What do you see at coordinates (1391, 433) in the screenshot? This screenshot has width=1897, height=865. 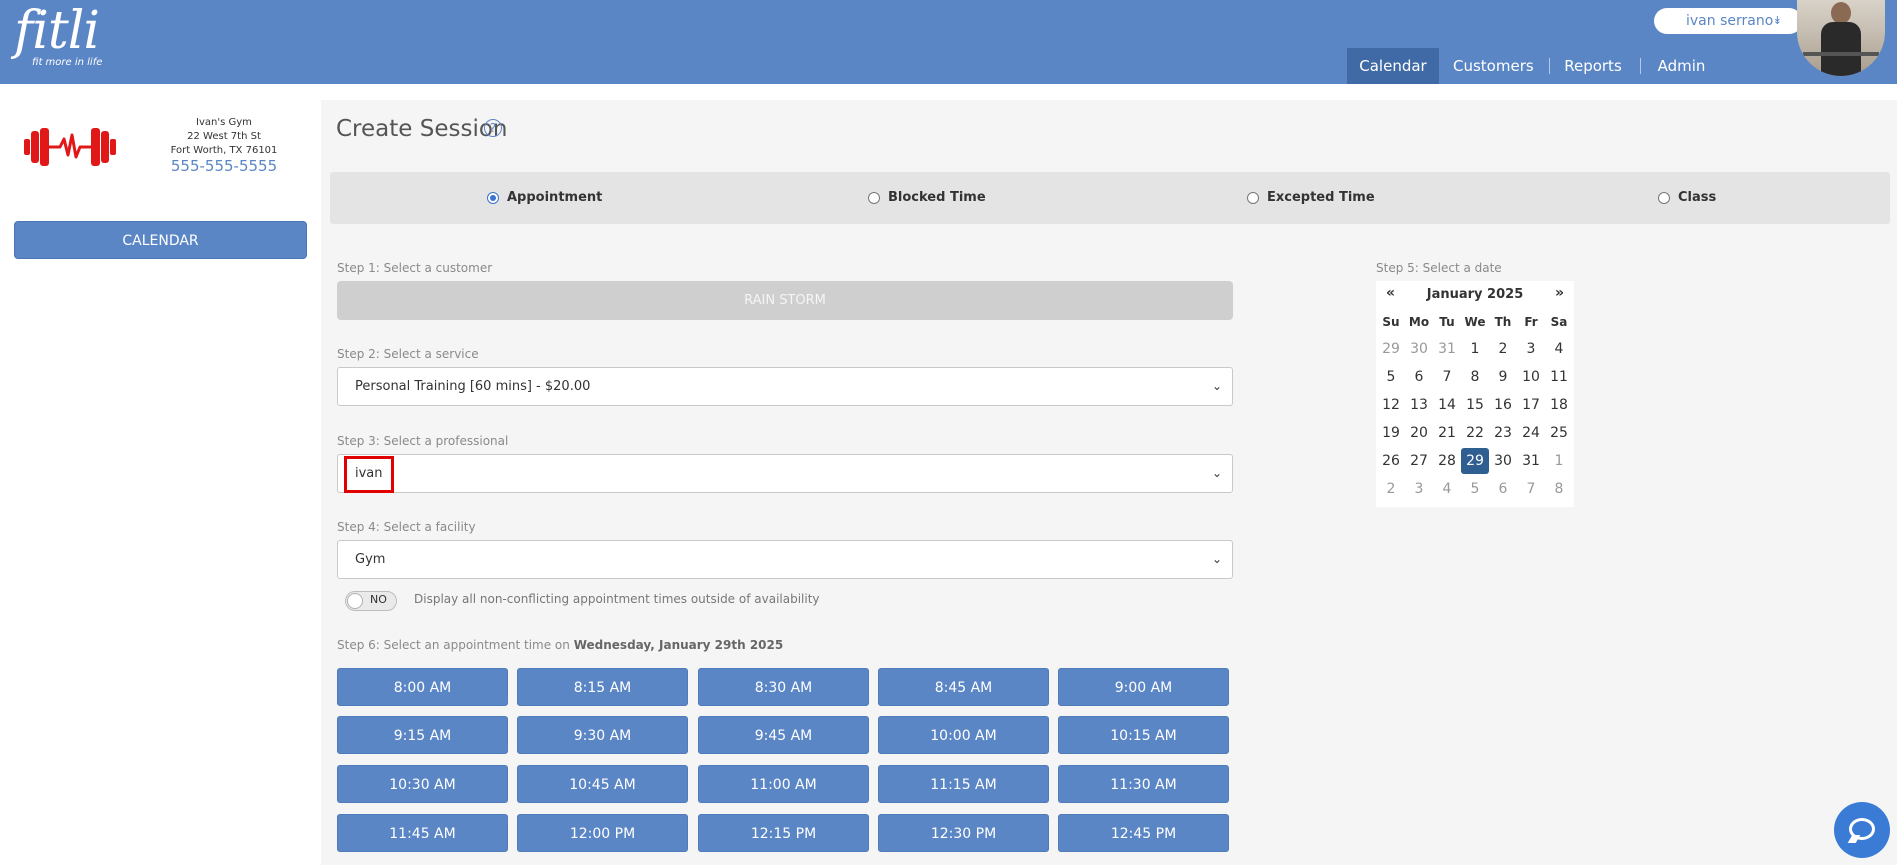 I see `calendar-day: 19` at bounding box center [1391, 433].